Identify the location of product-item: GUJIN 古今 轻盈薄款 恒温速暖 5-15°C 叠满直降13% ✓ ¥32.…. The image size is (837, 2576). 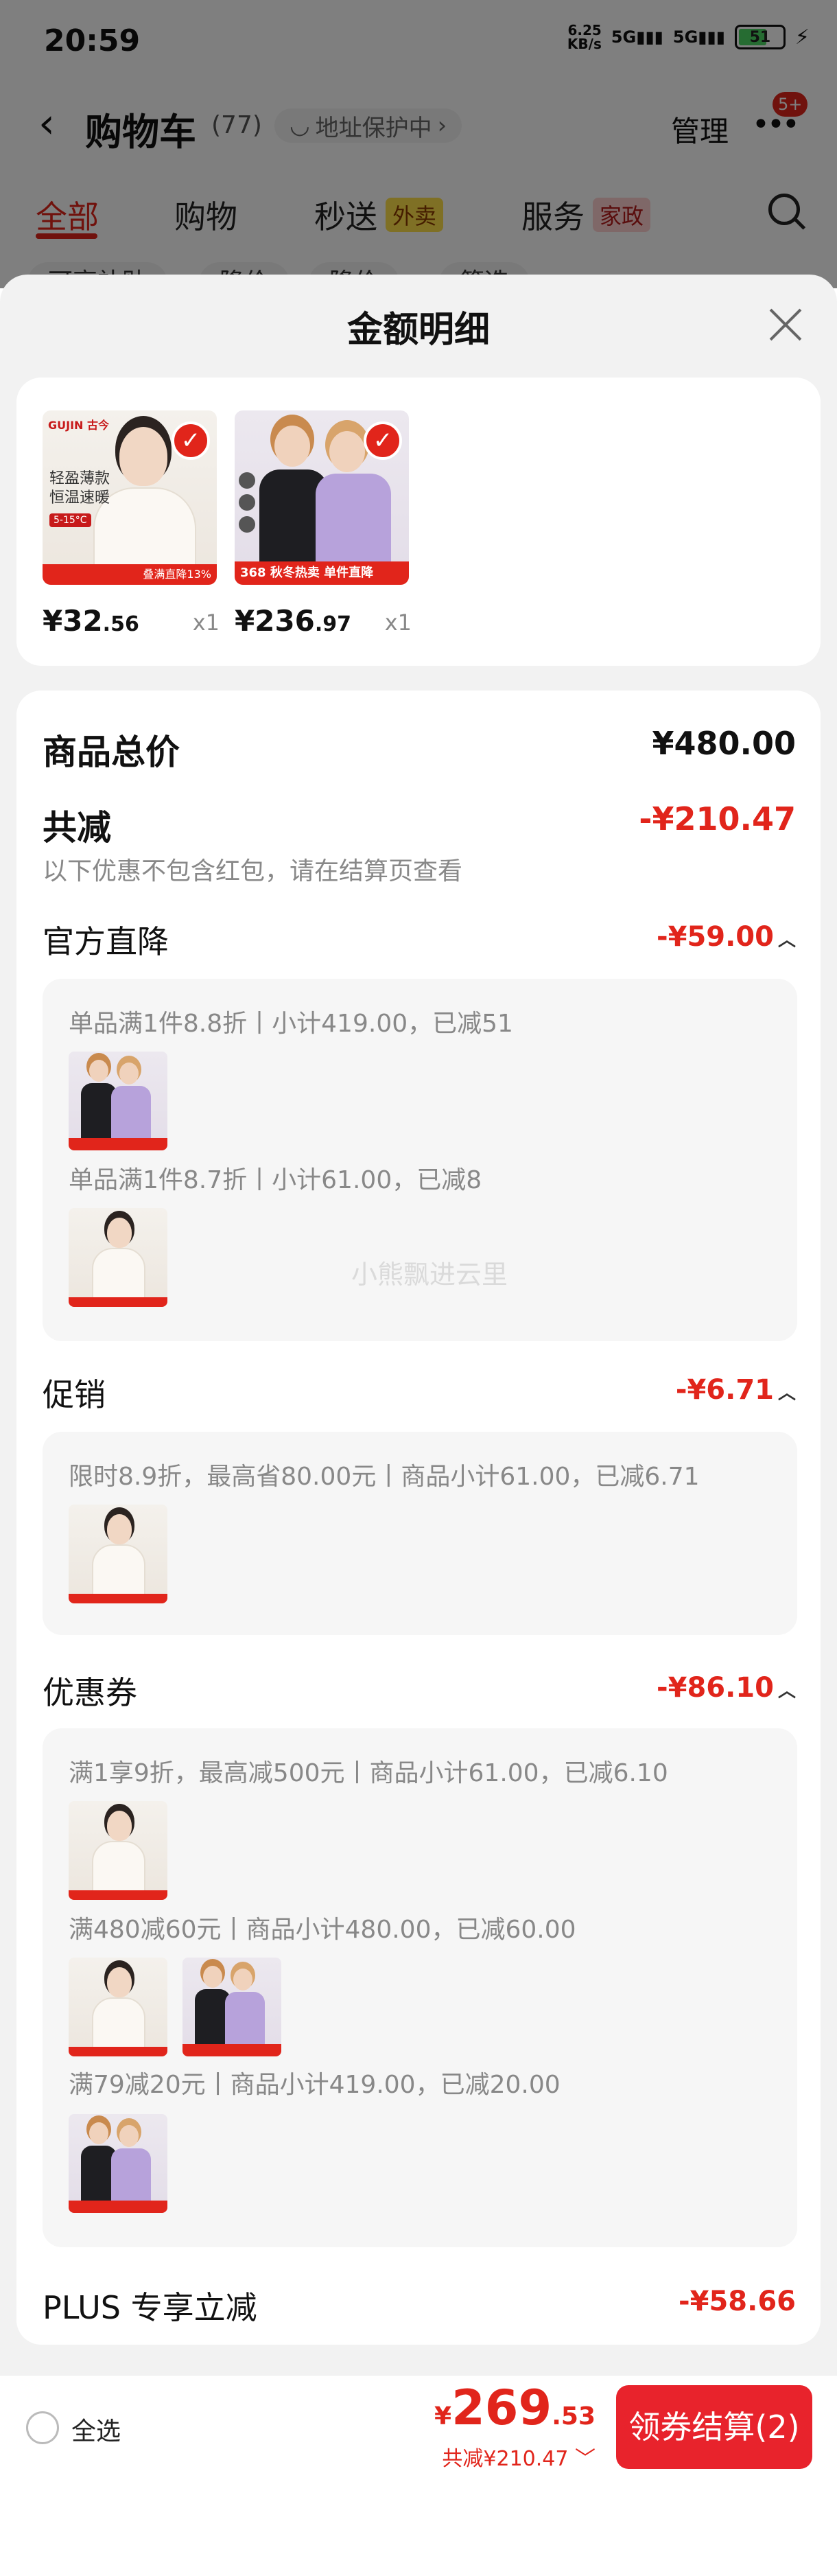
(131, 524).